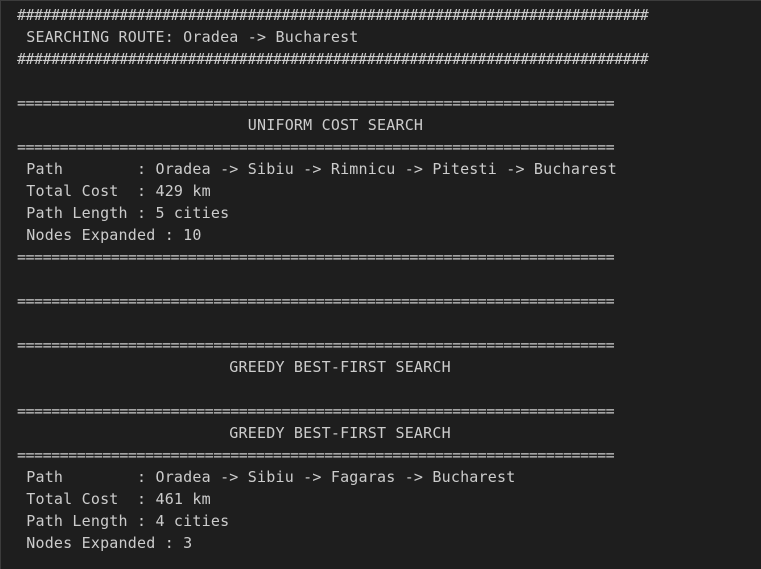 The height and width of the screenshot is (569, 761). What do you see at coordinates (188, 37) in the screenshot?
I see `route-heading: SEARCHING ROUTE: Oradea -> Bucharest` at bounding box center [188, 37].